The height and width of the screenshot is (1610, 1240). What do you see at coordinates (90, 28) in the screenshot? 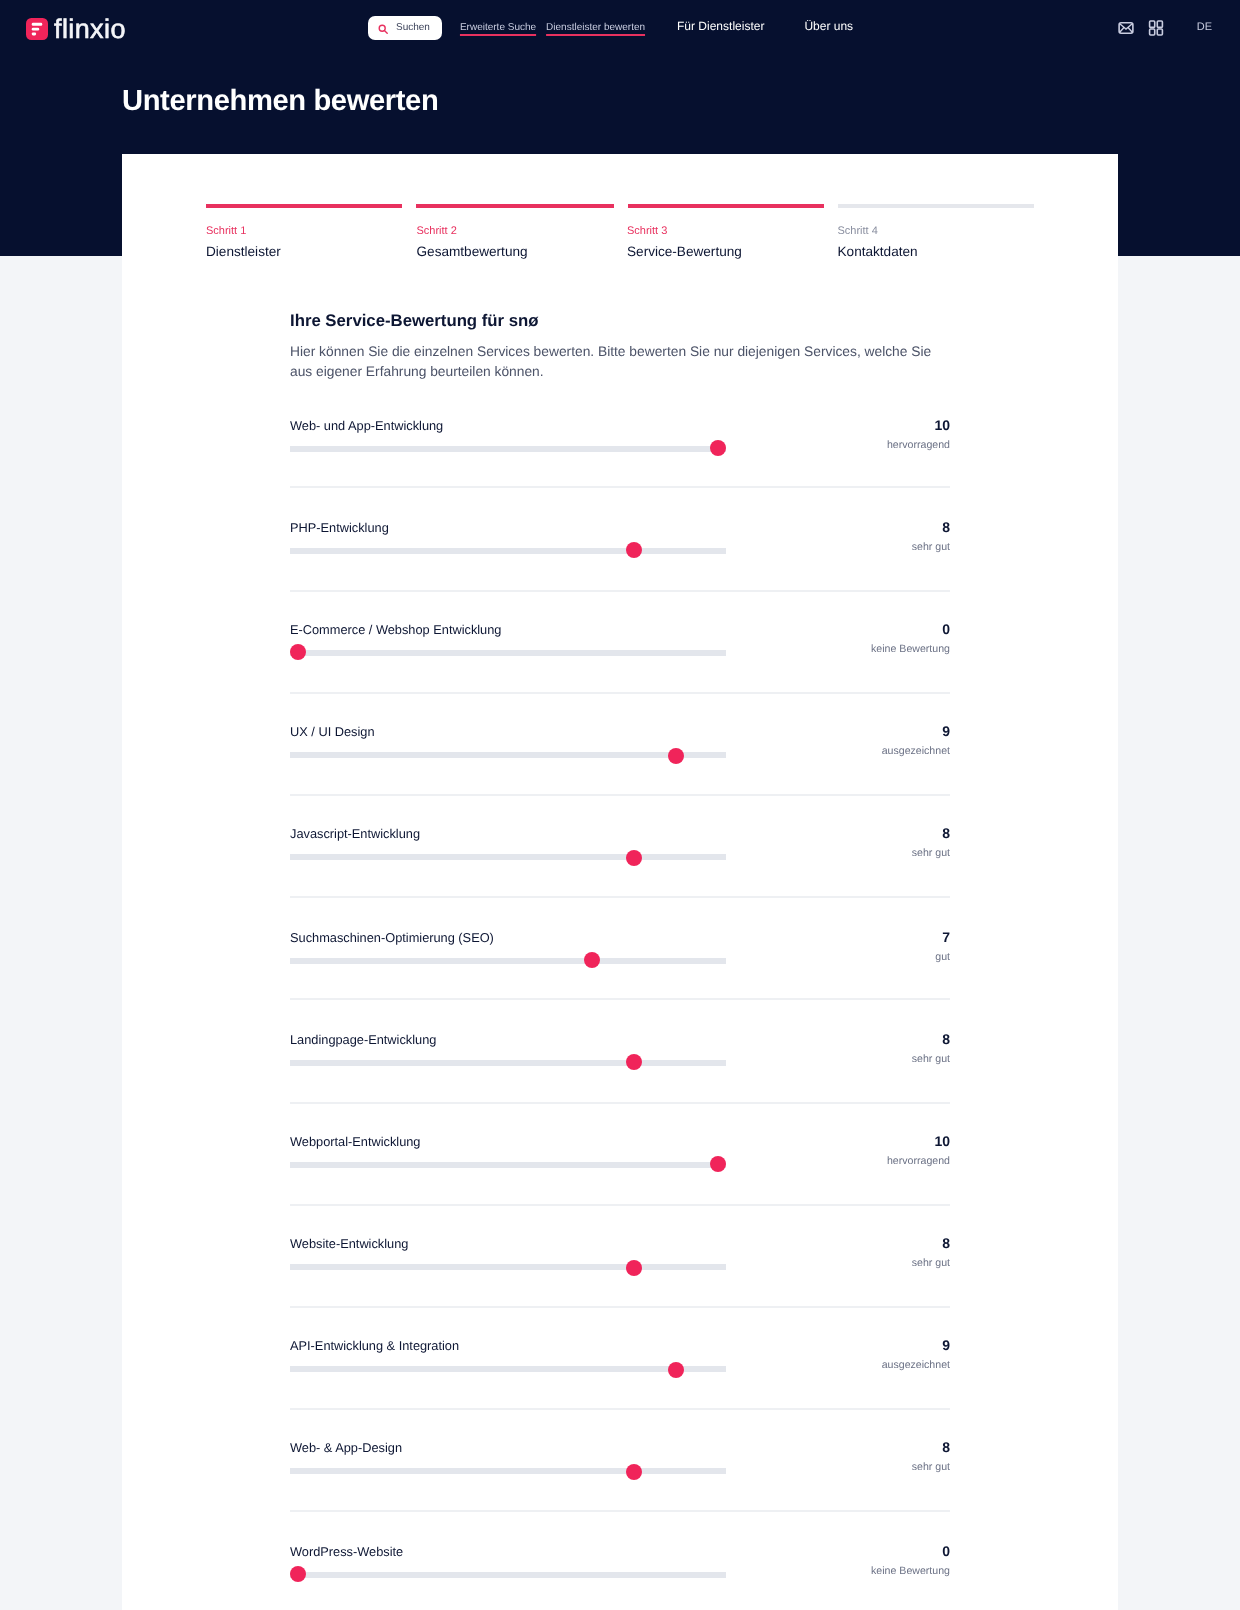
I see `logo-text: flinxio` at bounding box center [90, 28].